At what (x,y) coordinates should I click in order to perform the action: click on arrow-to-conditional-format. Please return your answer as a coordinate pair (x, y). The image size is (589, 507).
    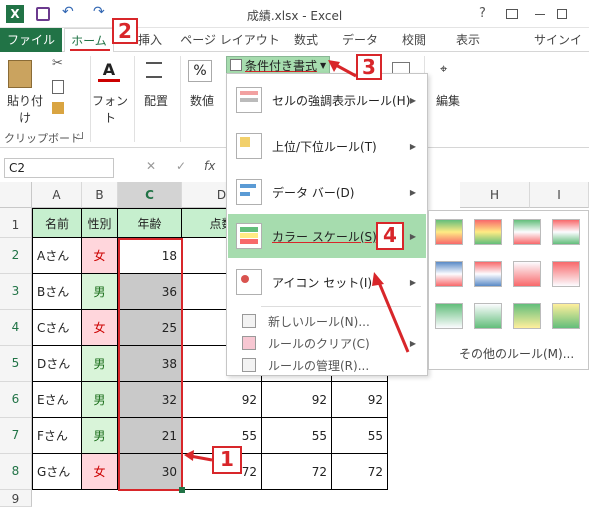
    Looking at the image, I should click on (342, 69).